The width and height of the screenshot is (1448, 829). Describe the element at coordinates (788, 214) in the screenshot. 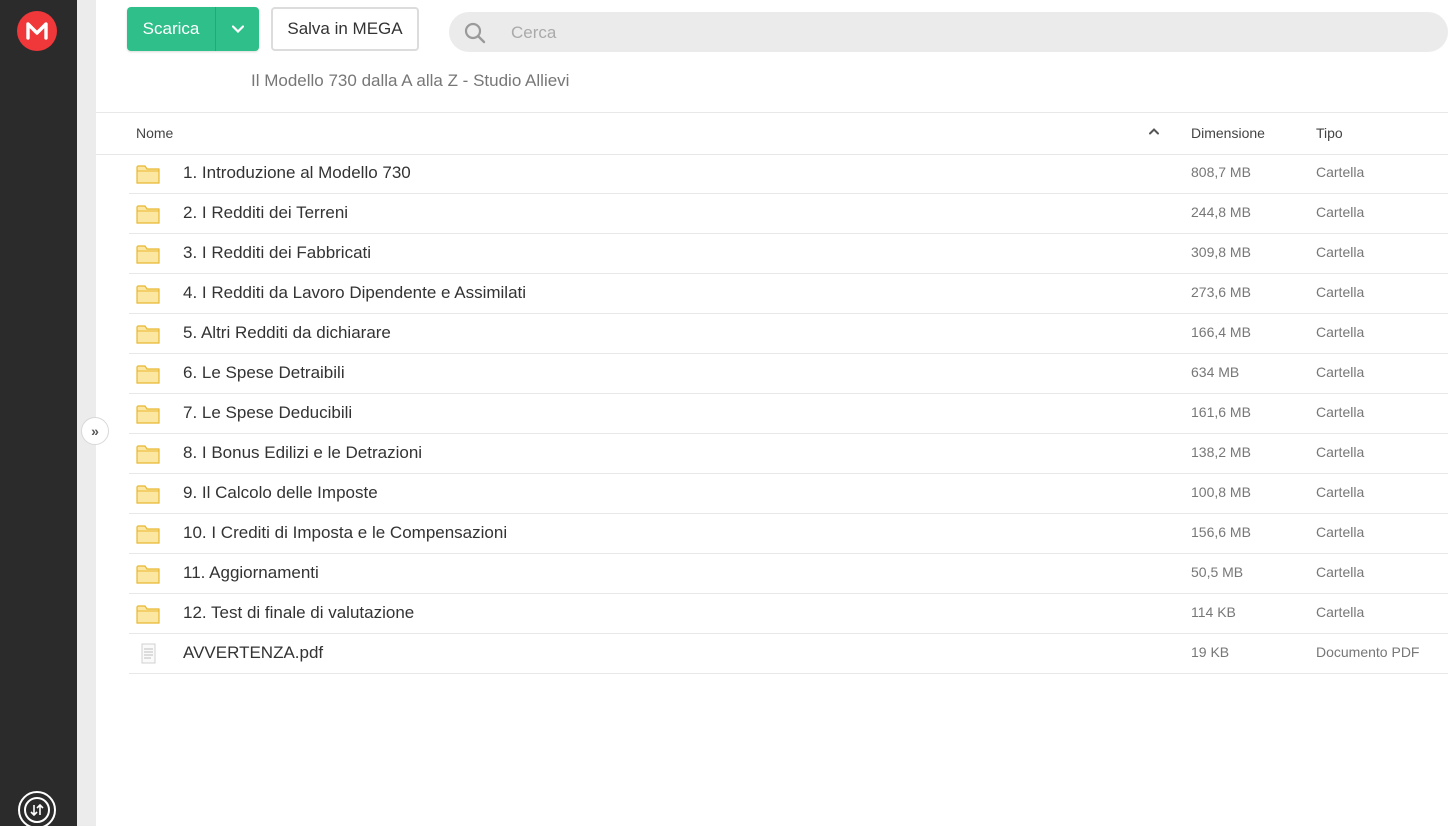

I see `table-row: 2. I Redditi dei Terreni 244,8 MB Cartella` at that location.